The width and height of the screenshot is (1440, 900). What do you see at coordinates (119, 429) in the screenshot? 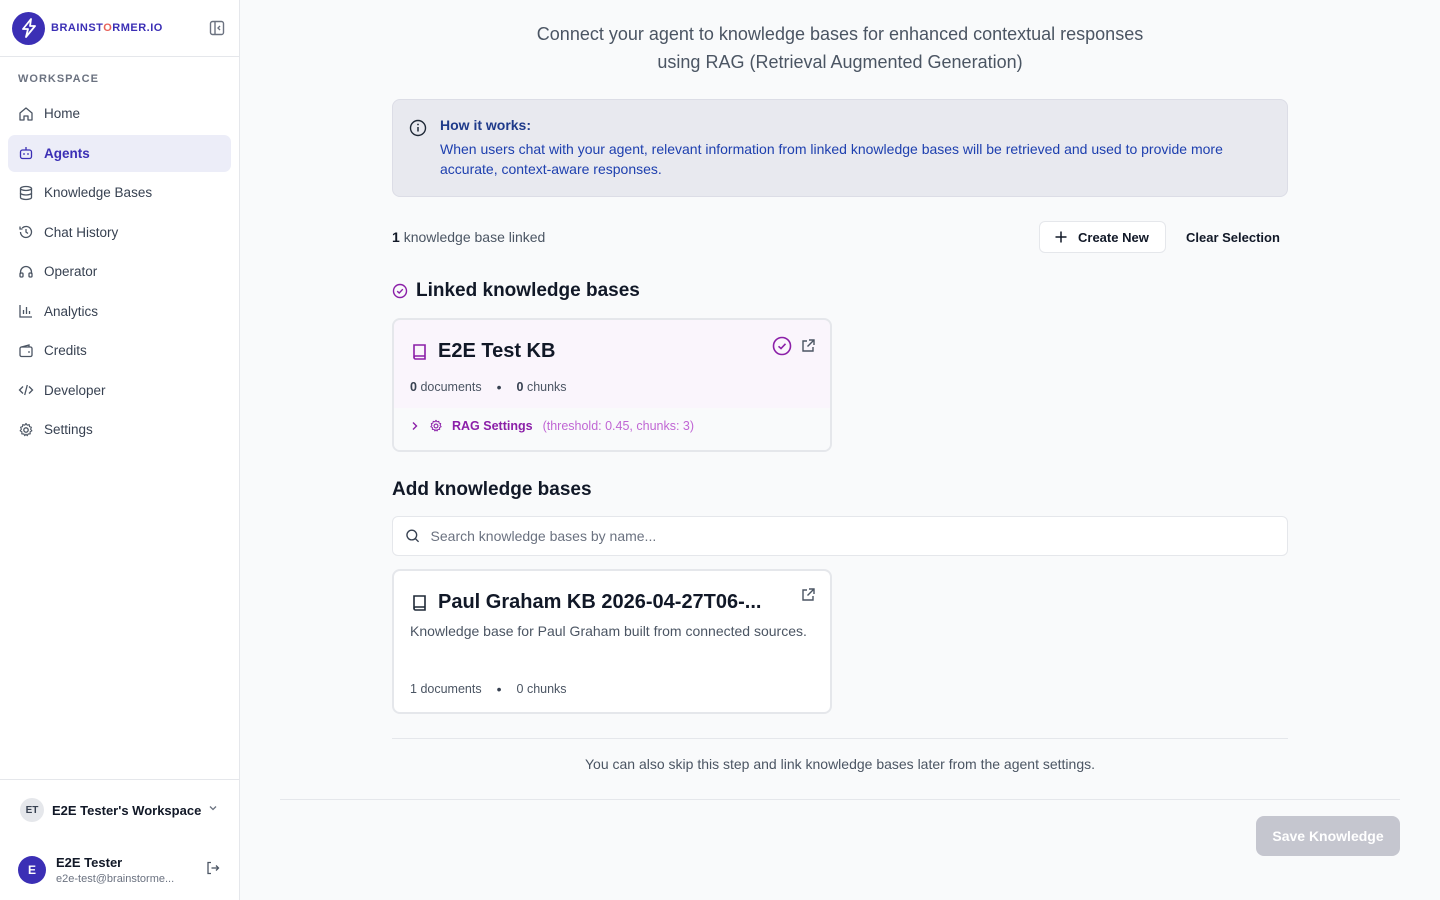
I see `sidebar-item-settings: Settings` at bounding box center [119, 429].